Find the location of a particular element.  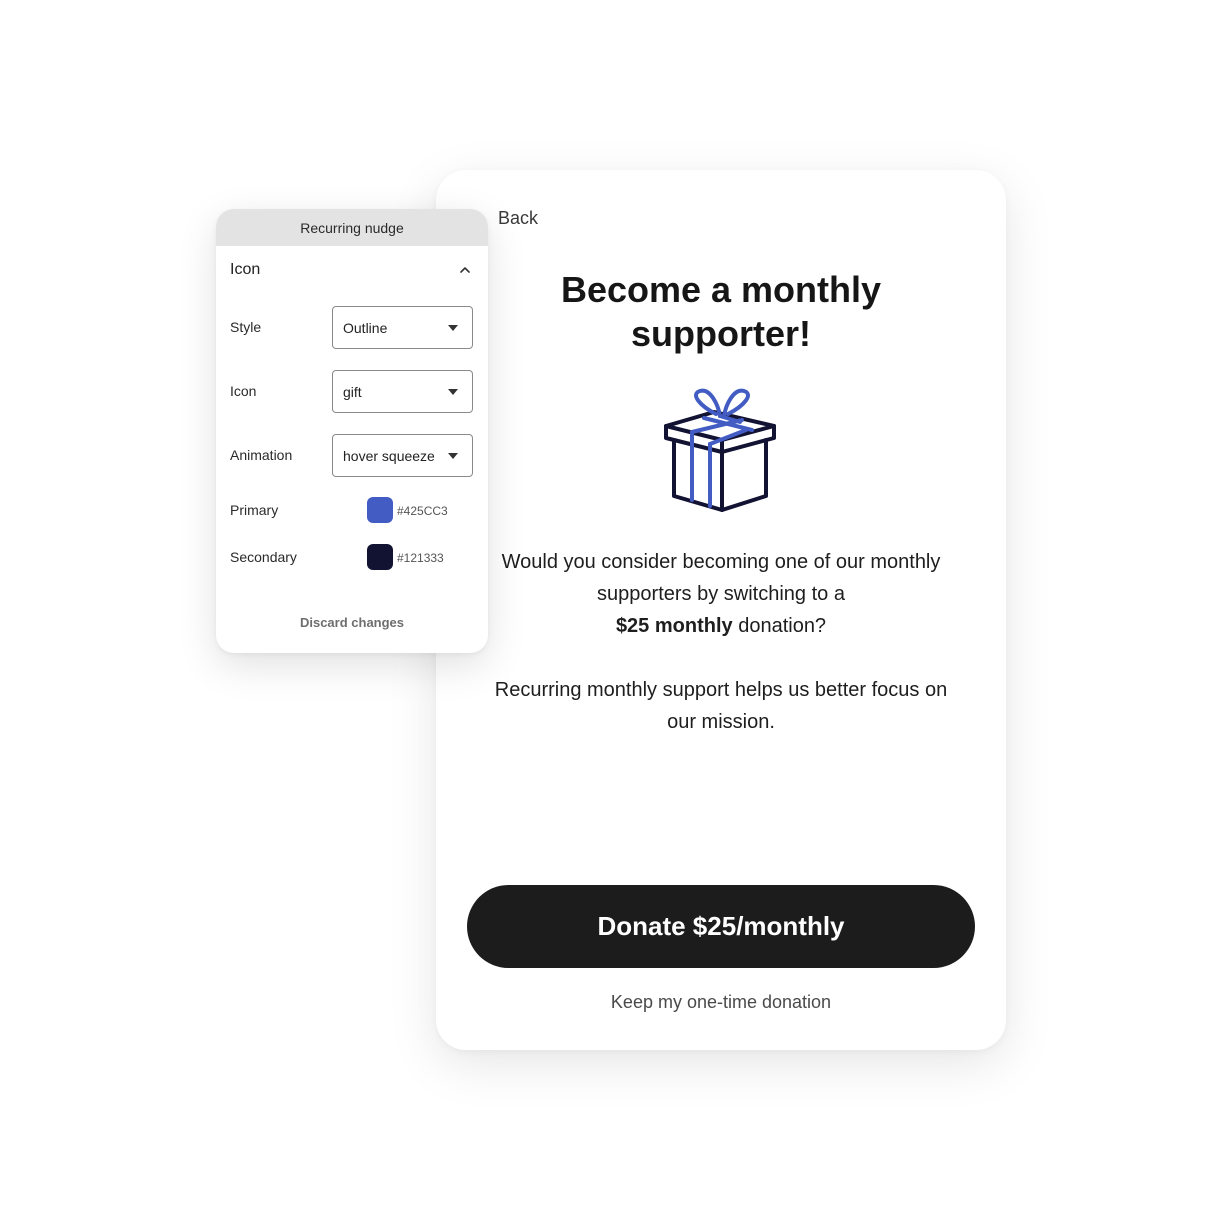

animation-label: Animation is located at coordinates (261, 455).